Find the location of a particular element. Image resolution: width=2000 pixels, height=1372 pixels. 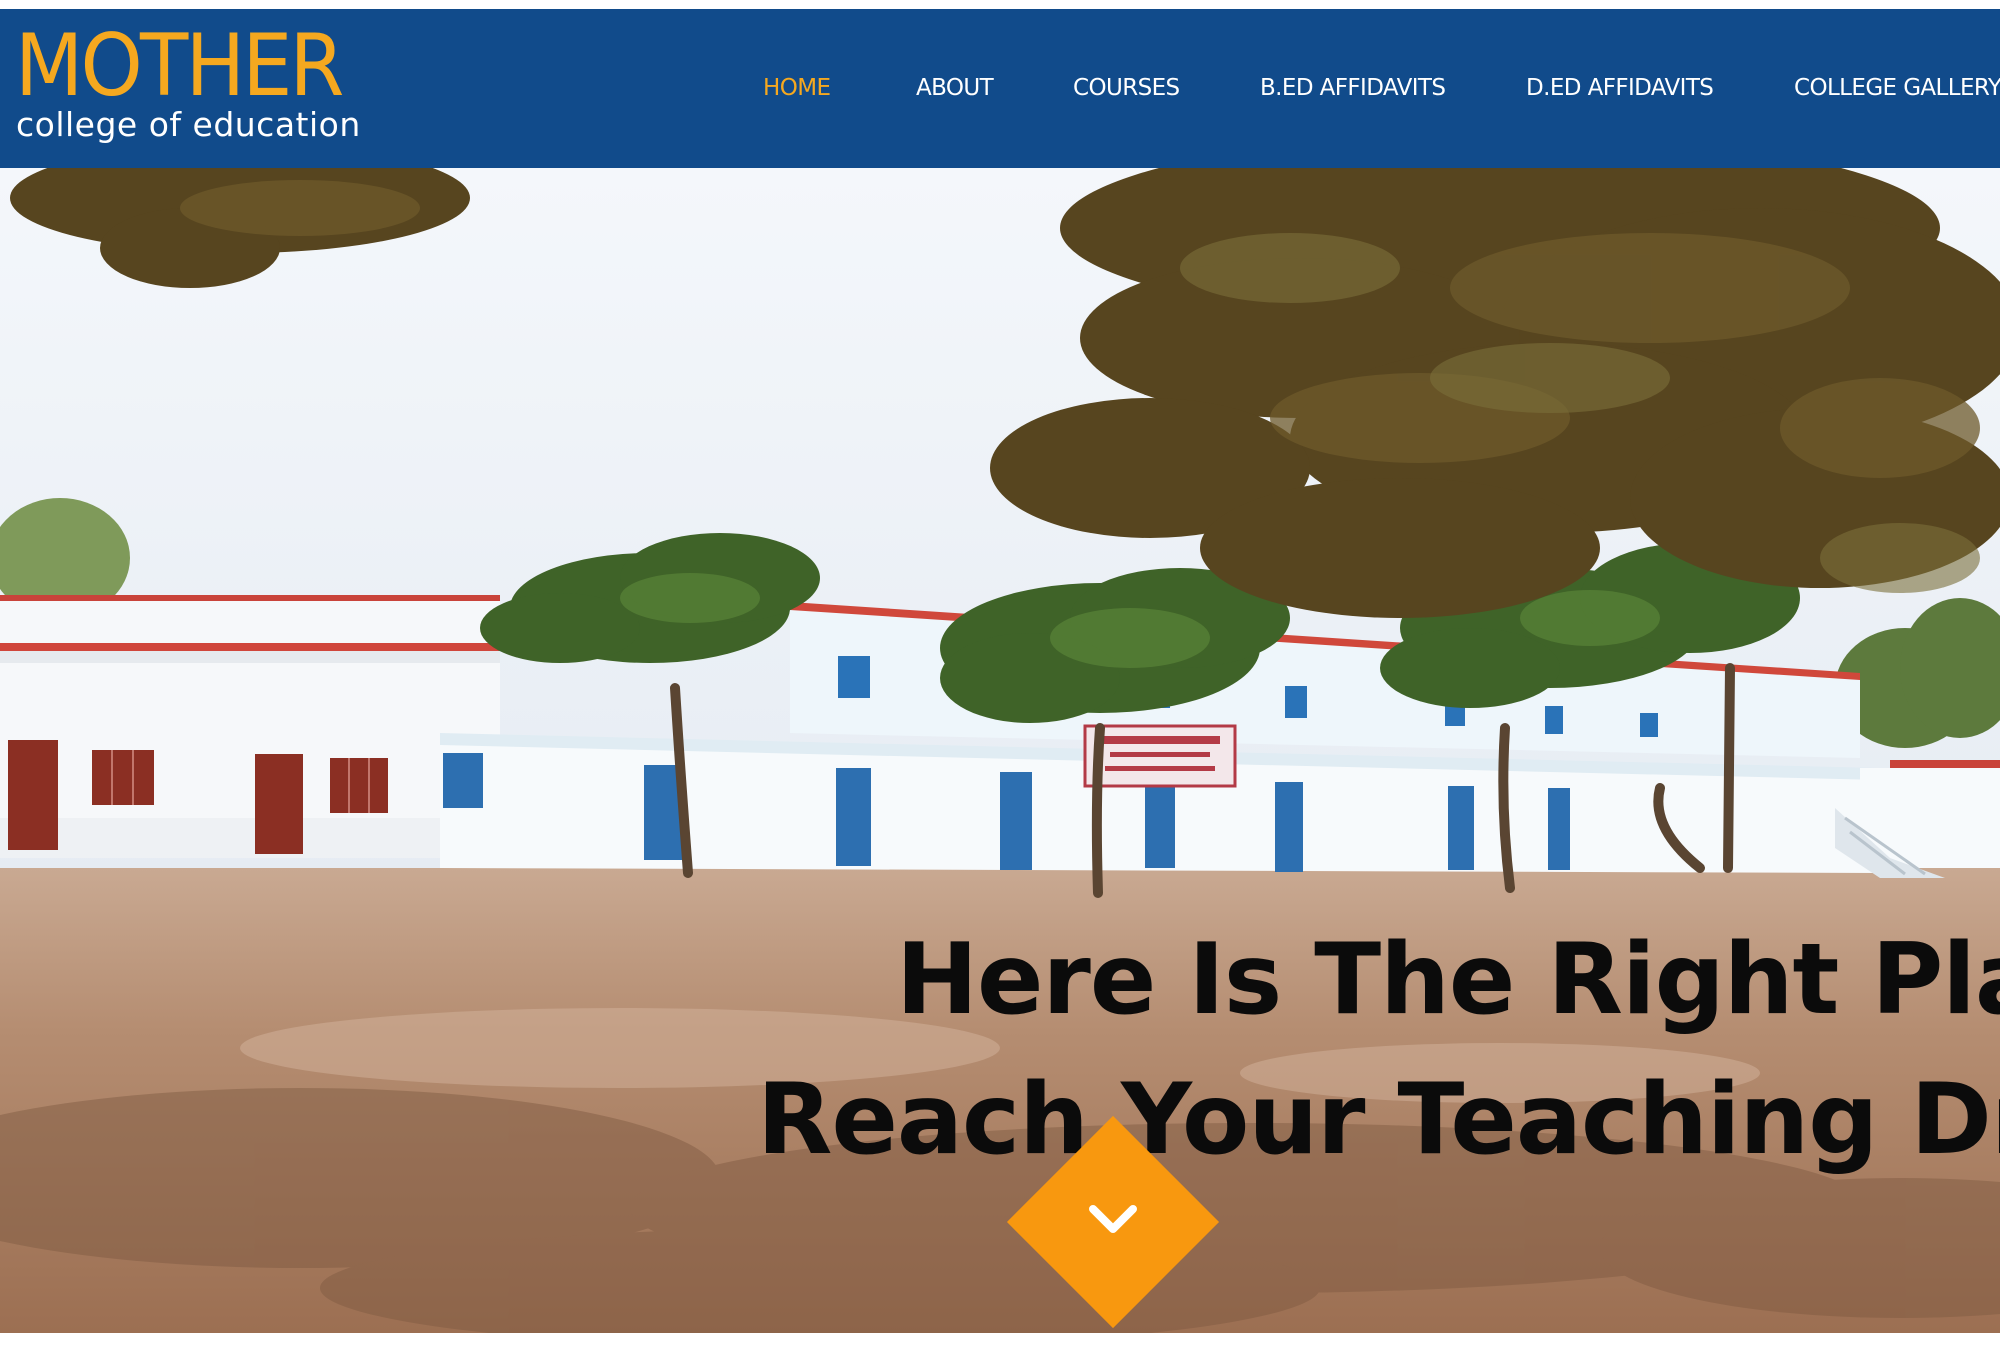

scroll-down-button is located at coordinates (1113, 1222).